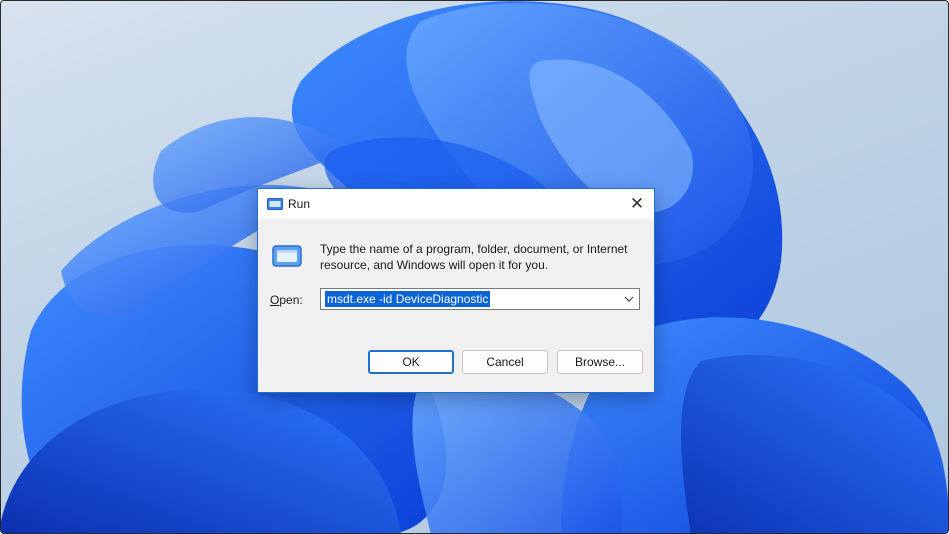 The width and height of the screenshot is (949, 534). I want to click on close-icon: ✕, so click(637, 203).